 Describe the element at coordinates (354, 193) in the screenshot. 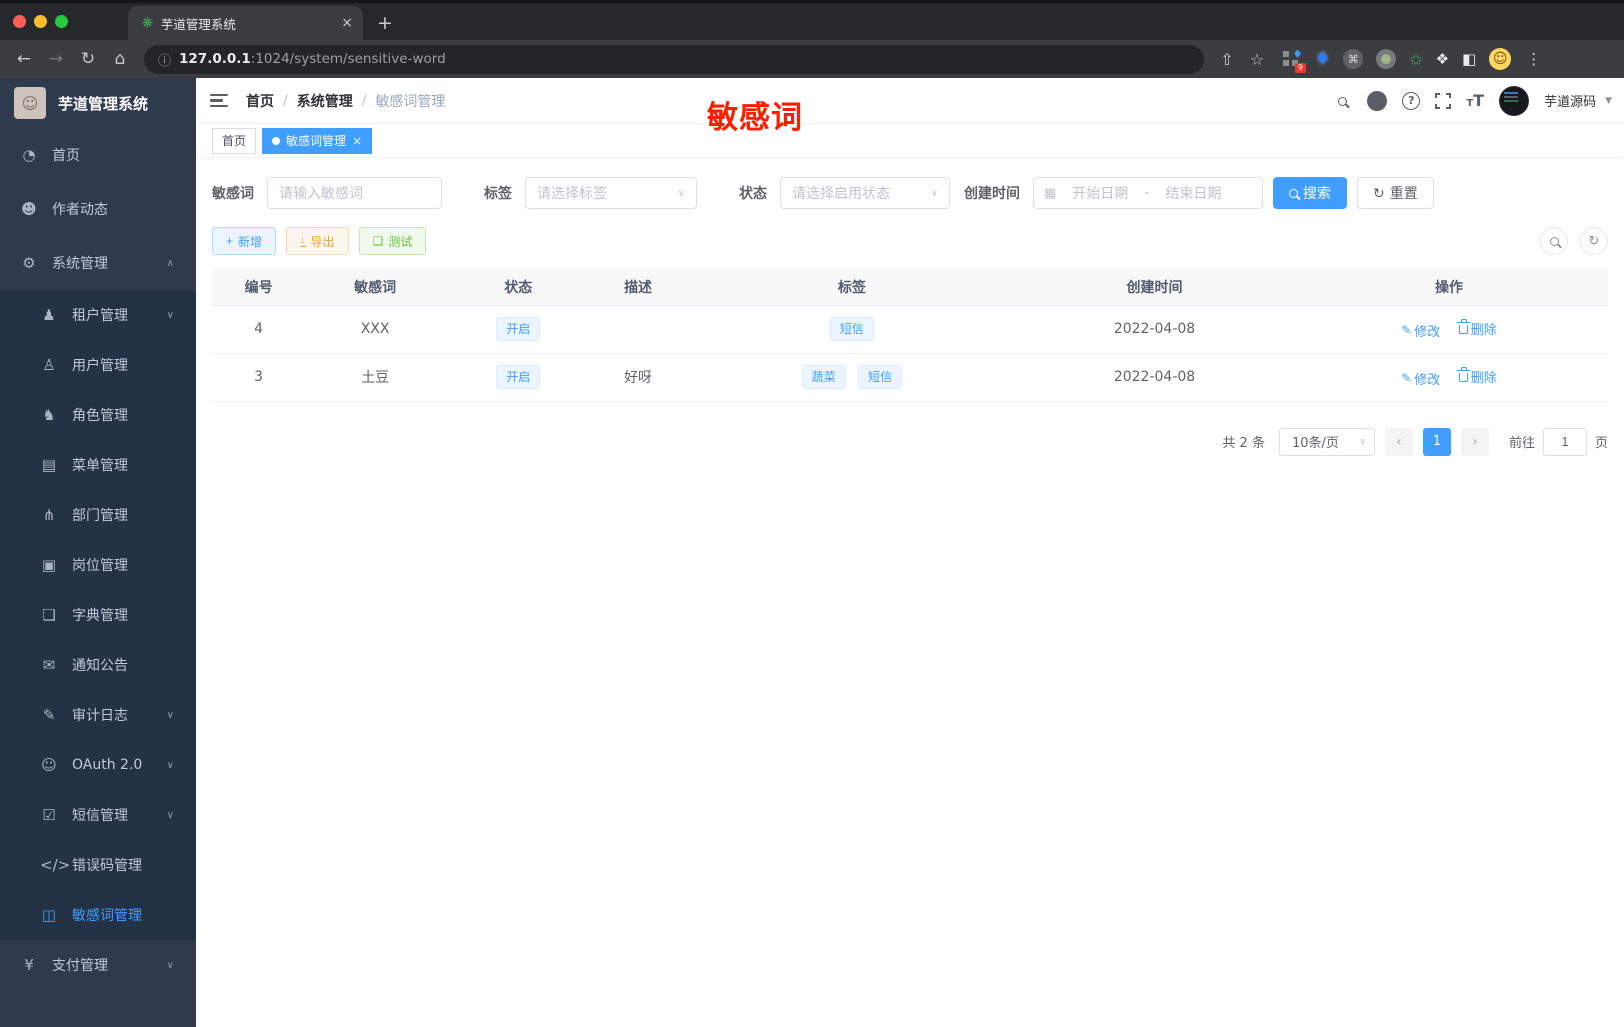

I see `keyword-input` at that location.